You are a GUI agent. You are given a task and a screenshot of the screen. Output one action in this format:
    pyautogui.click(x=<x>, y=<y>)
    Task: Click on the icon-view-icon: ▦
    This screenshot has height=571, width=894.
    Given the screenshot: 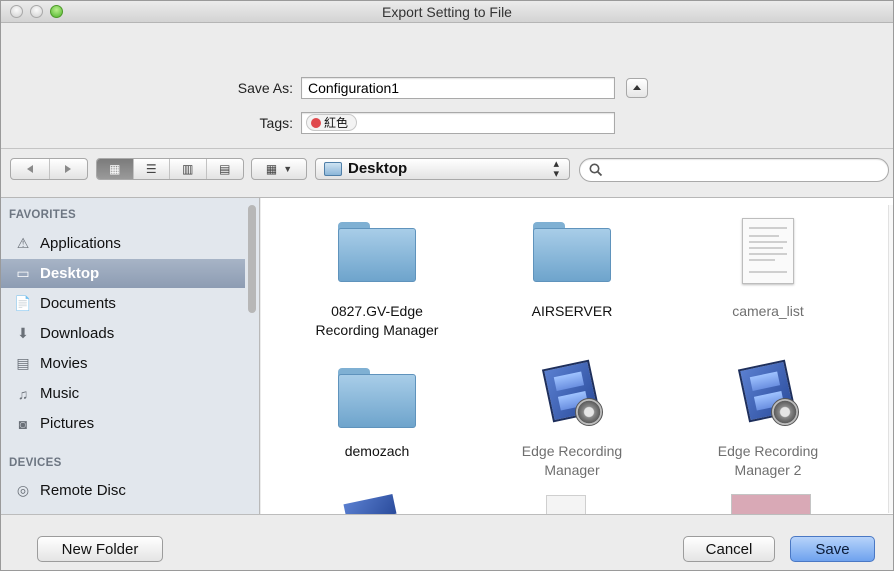 What is the action you would take?
    pyautogui.click(x=115, y=169)
    